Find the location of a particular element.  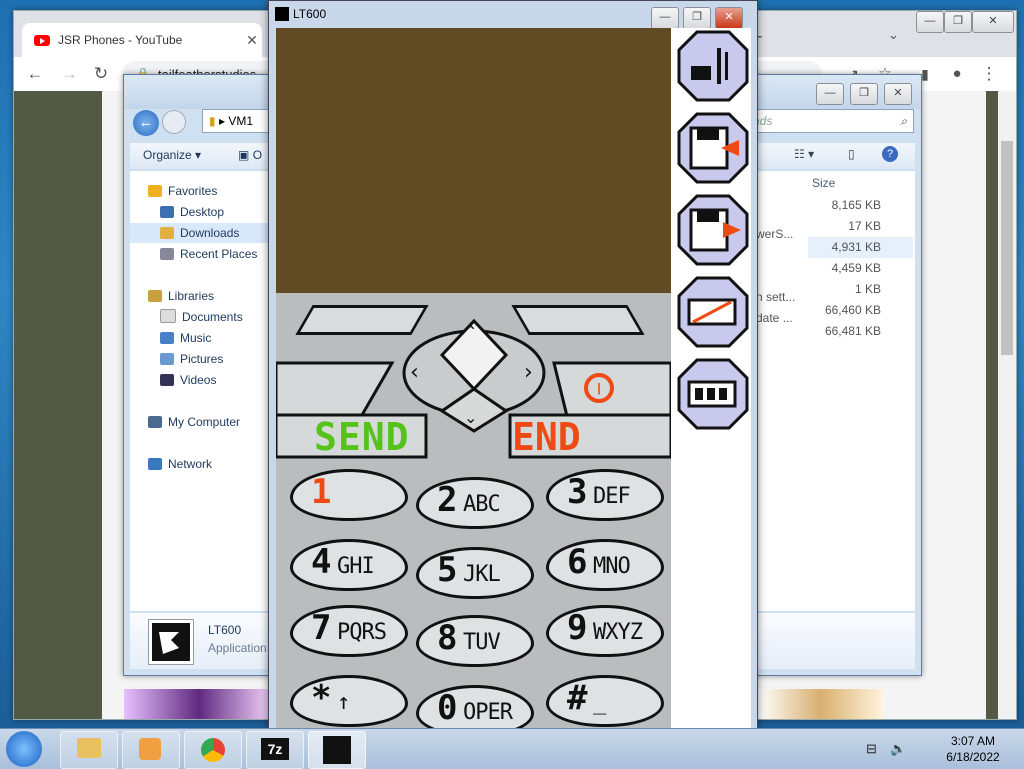

folder-icon is located at coordinates (89, 748).